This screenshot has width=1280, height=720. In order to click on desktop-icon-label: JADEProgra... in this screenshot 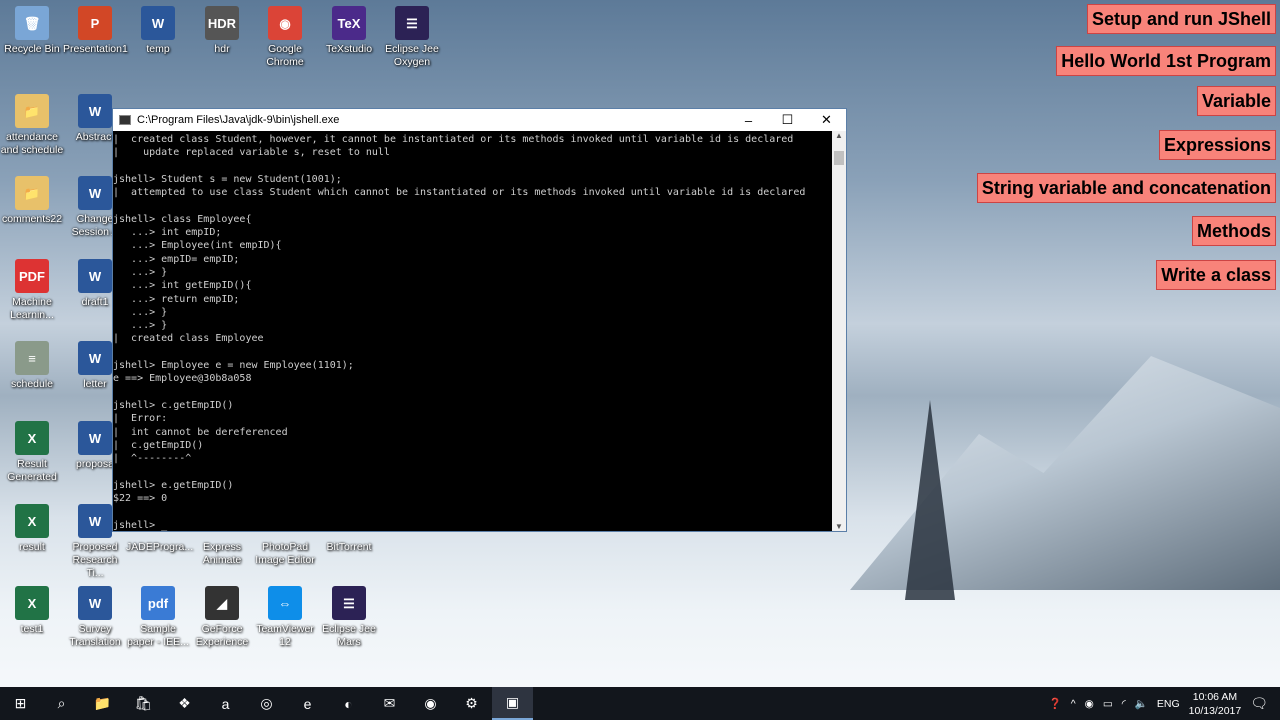, I will do `click(160, 547)`.